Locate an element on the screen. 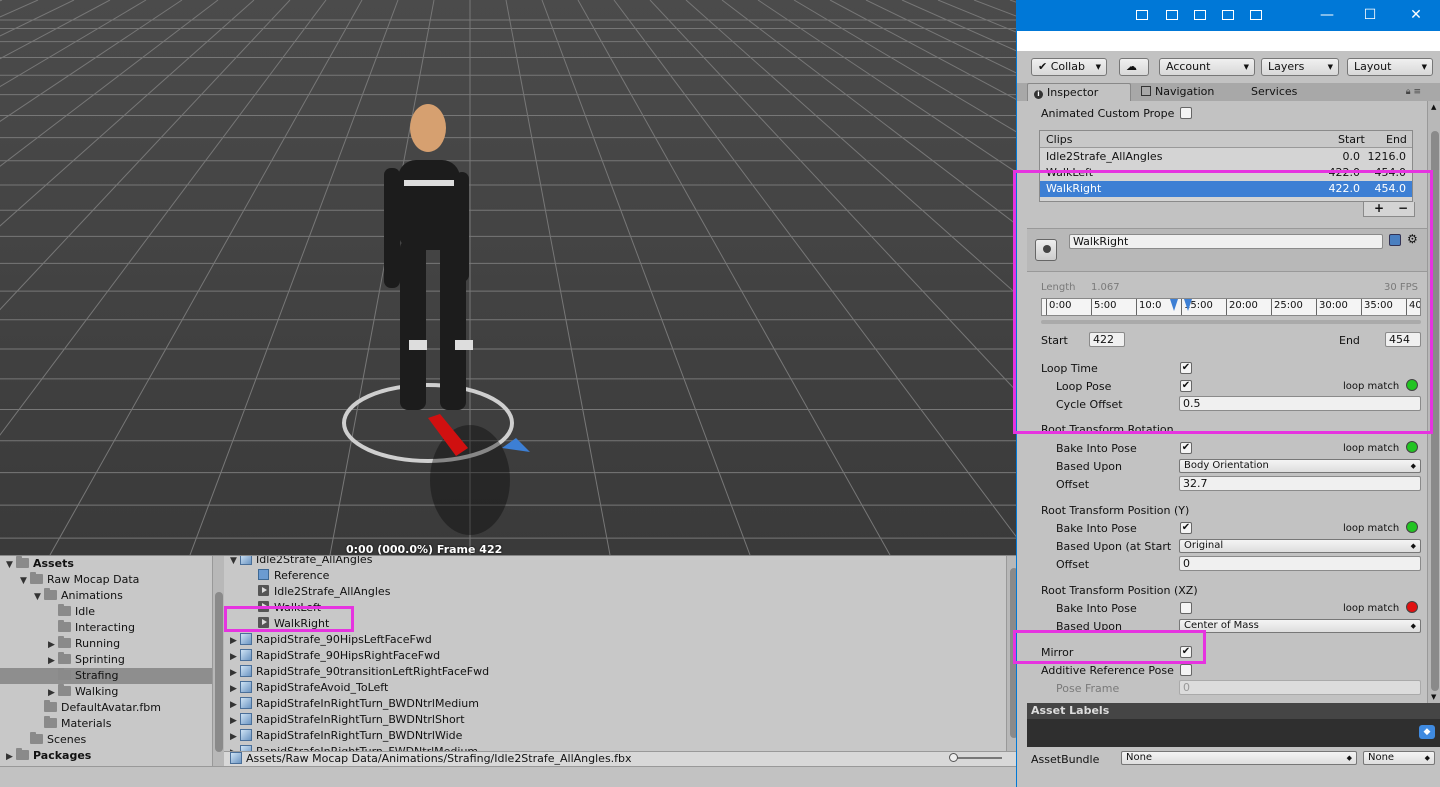  folder-tree-label: Animations is located at coordinates (92, 595).